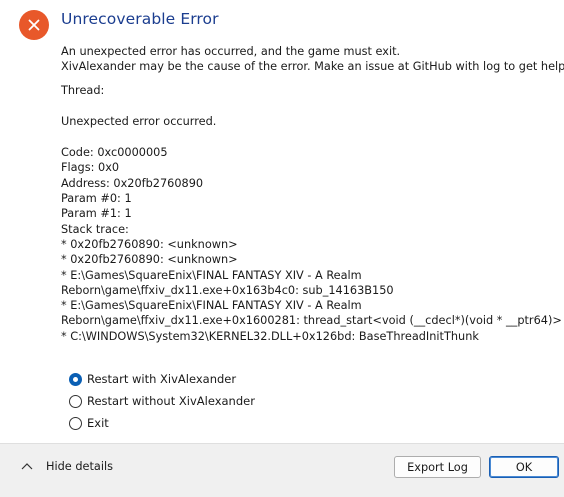  What do you see at coordinates (34, 25) in the screenshot?
I see `error-x-icon` at bounding box center [34, 25].